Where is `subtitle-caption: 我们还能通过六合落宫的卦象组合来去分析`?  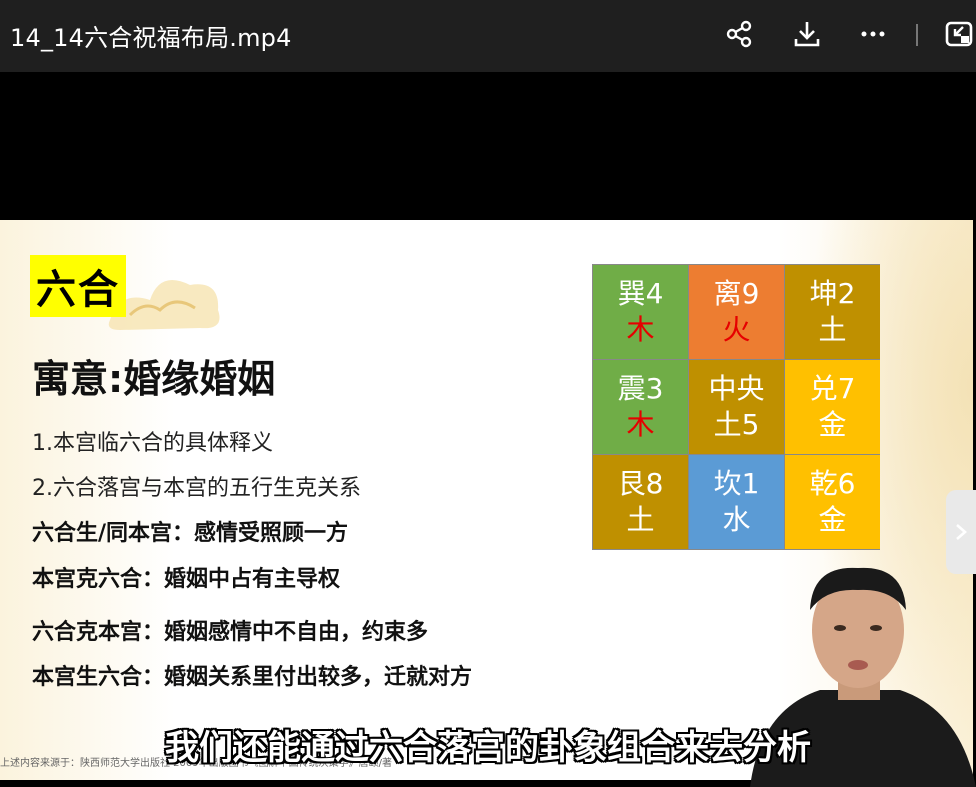
subtitle-caption: 我们还能通过六合落宫的卦象组合来去分析 is located at coordinates (488, 748).